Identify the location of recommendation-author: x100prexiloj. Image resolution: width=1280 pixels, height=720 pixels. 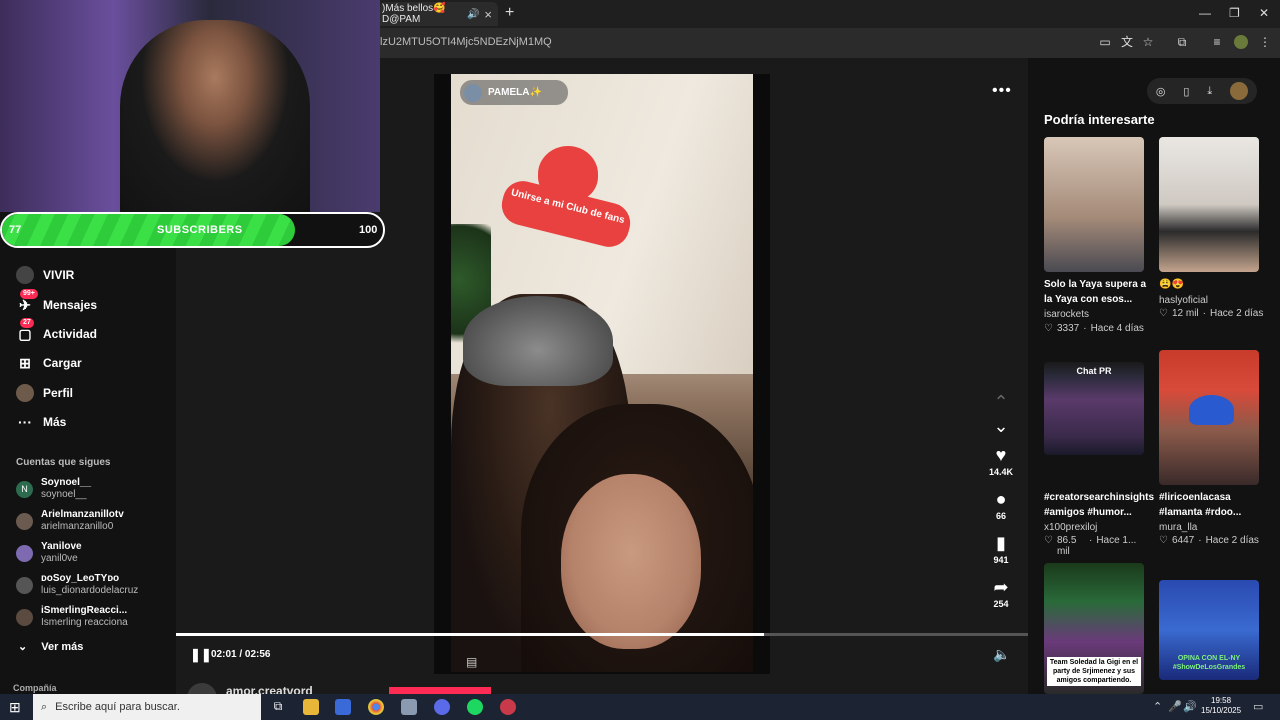
(1070, 527).